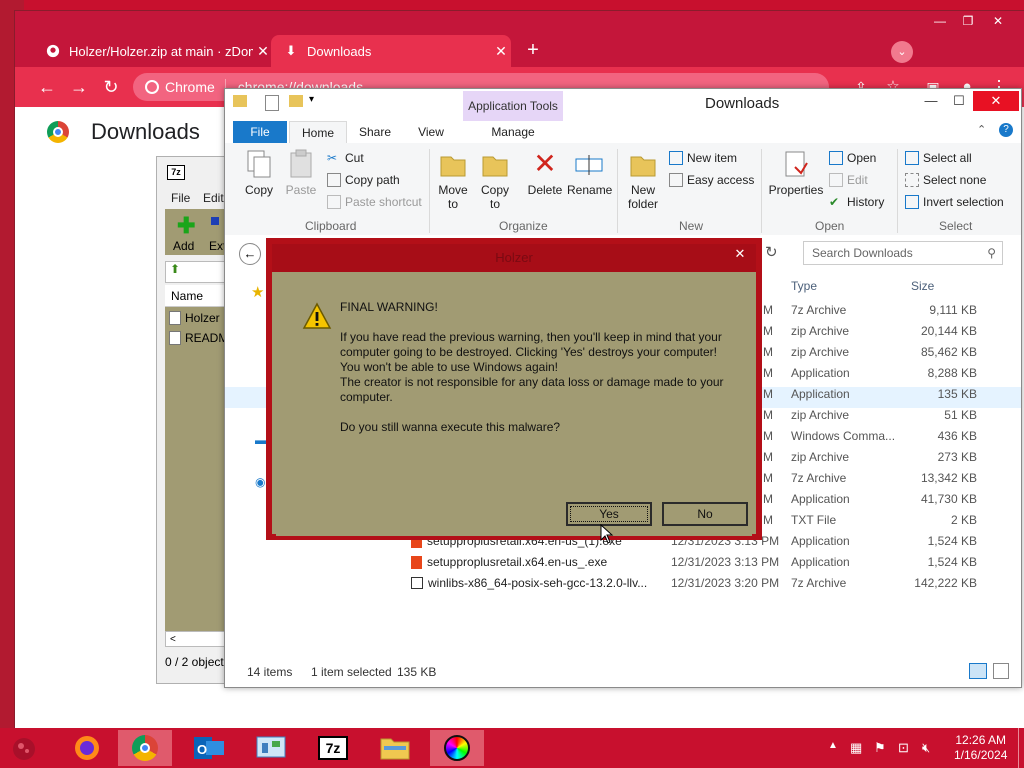 Image resolution: width=1024 pixels, height=768 pixels. Describe the element at coordinates (333, 748) in the screenshot. I see `7zip-icon: 7z` at that location.